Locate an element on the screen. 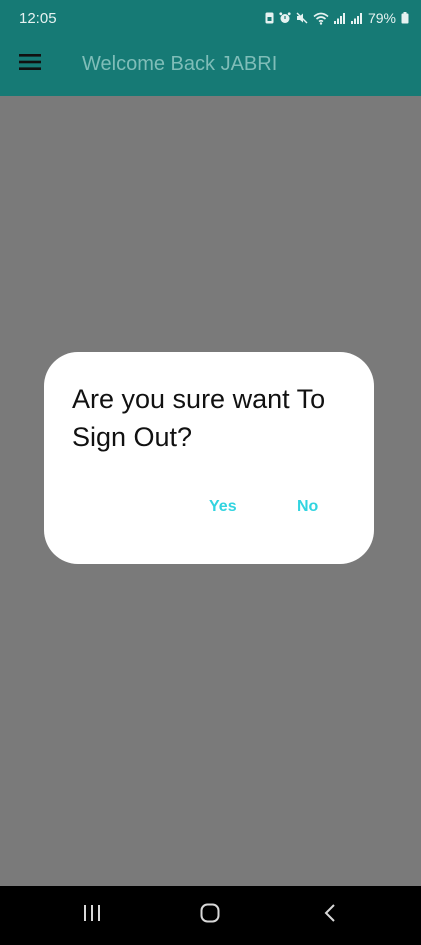 This screenshot has width=421, height=945. back-icon is located at coordinates (330, 915).